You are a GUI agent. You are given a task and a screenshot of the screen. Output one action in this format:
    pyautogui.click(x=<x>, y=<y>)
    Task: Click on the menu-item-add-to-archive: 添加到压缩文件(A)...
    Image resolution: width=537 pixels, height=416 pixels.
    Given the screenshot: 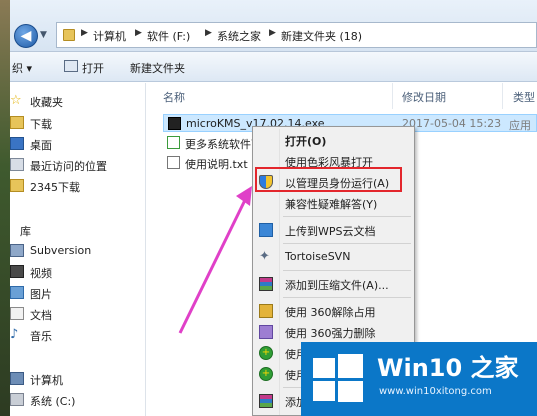 What is the action you would take?
    pyautogui.click(x=333, y=284)
    